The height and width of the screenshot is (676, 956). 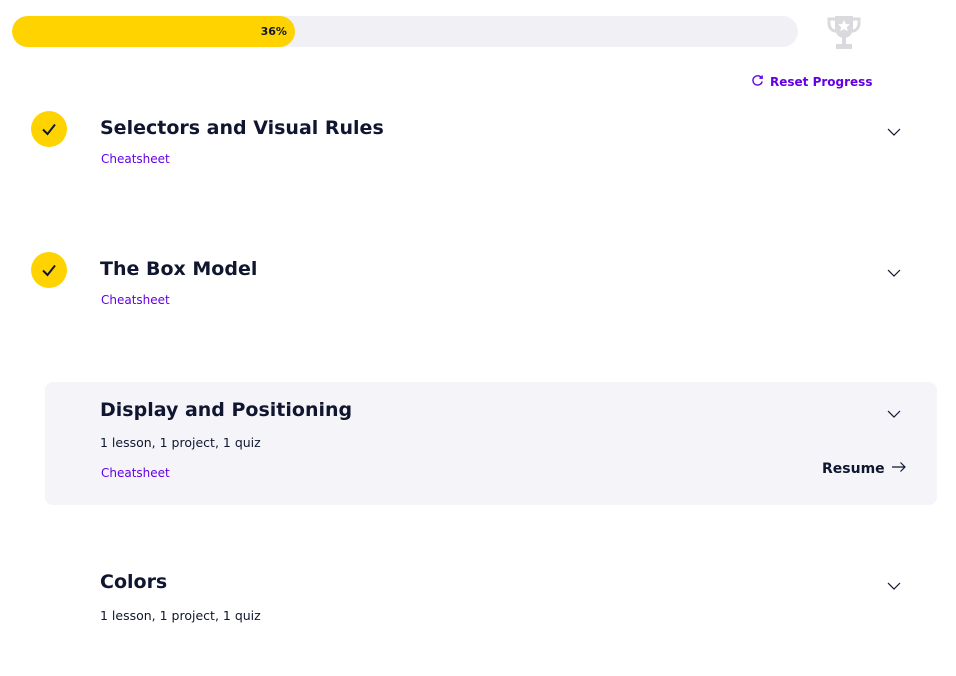 I want to click on module-title: Colors, so click(x=133, y=582).